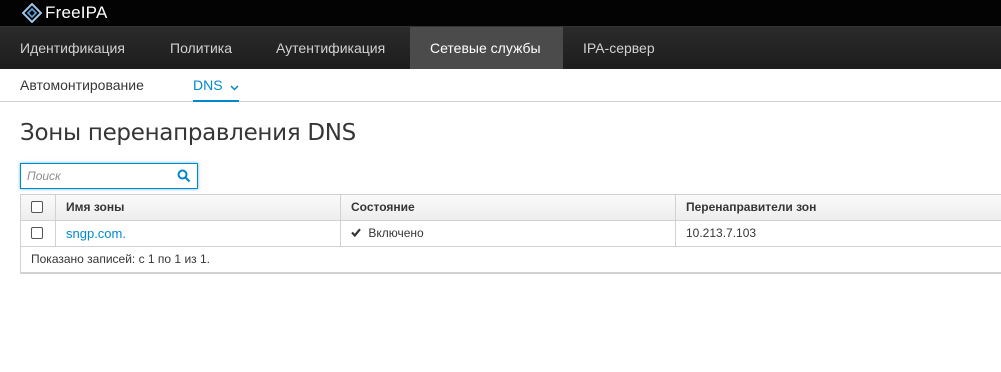 The image size is (1001, 372). What do you see at coordinates (96, 233) in the screenshot?
I see `zone-name-link: sngp.com.` at bounding box center [96, 233].